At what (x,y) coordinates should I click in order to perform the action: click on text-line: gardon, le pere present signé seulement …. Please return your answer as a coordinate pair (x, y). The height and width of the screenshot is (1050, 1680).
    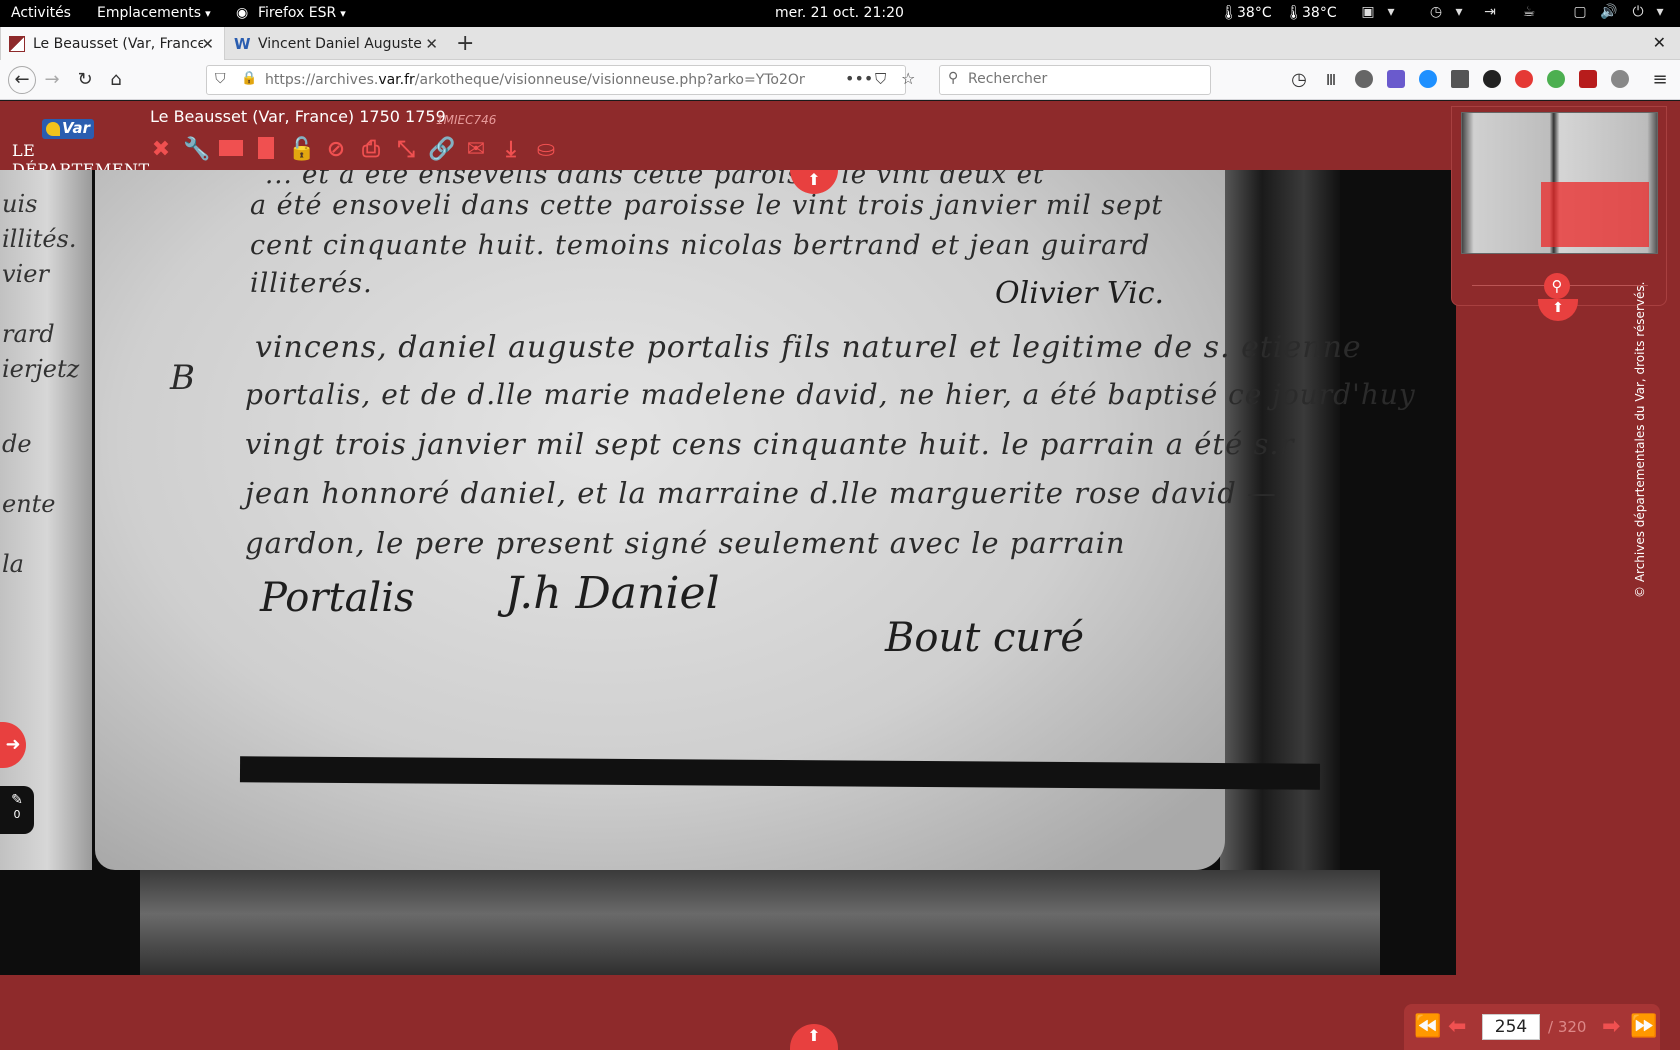
    Looking at the image, I should click on (685, 543).